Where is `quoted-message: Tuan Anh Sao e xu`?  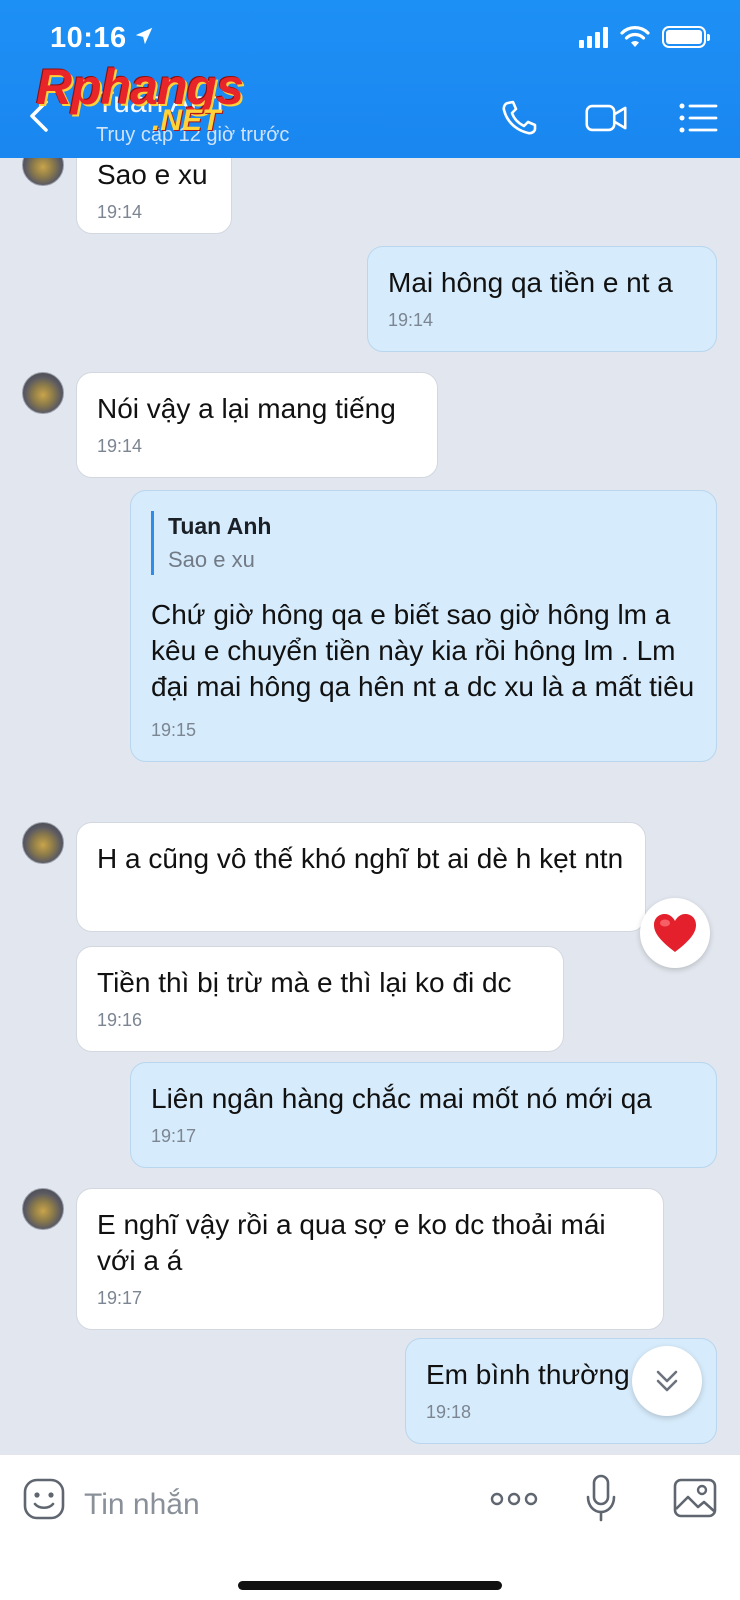
quoted-message: Tuan Anh Sao e xu is located at coordinates (423, 543).